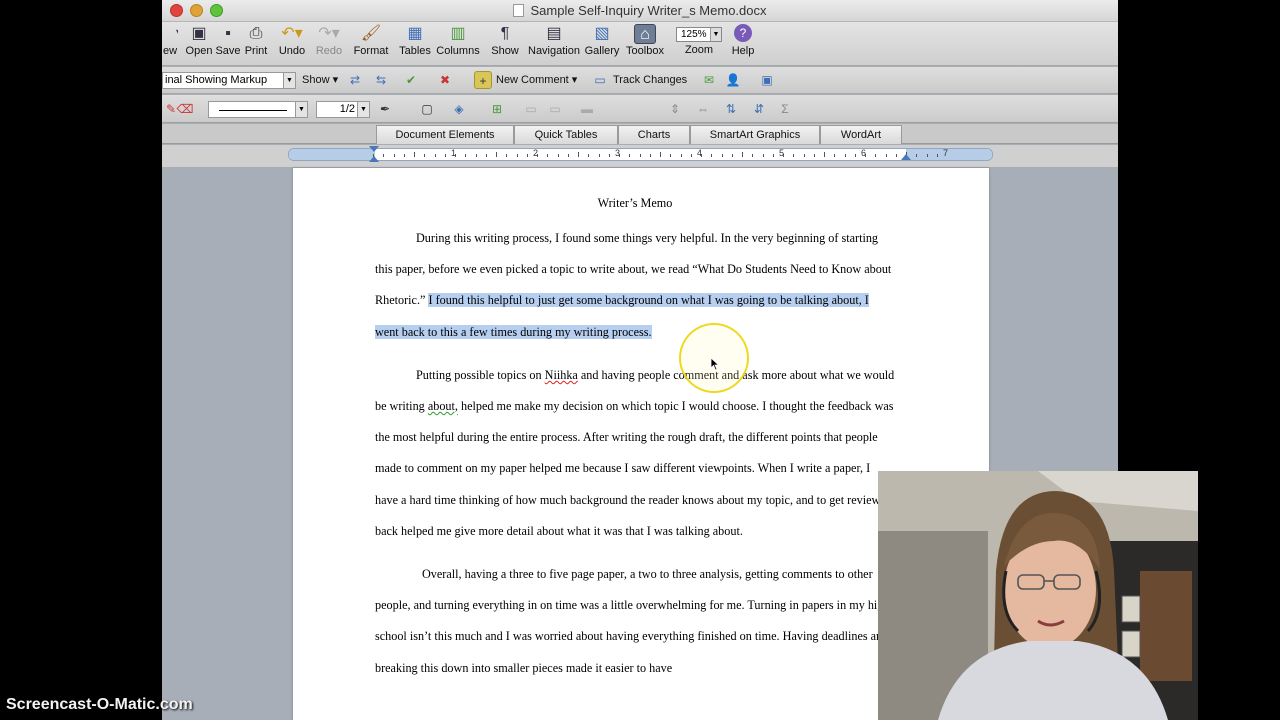 The height and width of the screenshot is (720, 1280). What do you see at coordinates (733, 80) in the screenshot?
I see `user-icon: 👤` at bounding box center [733, 80].